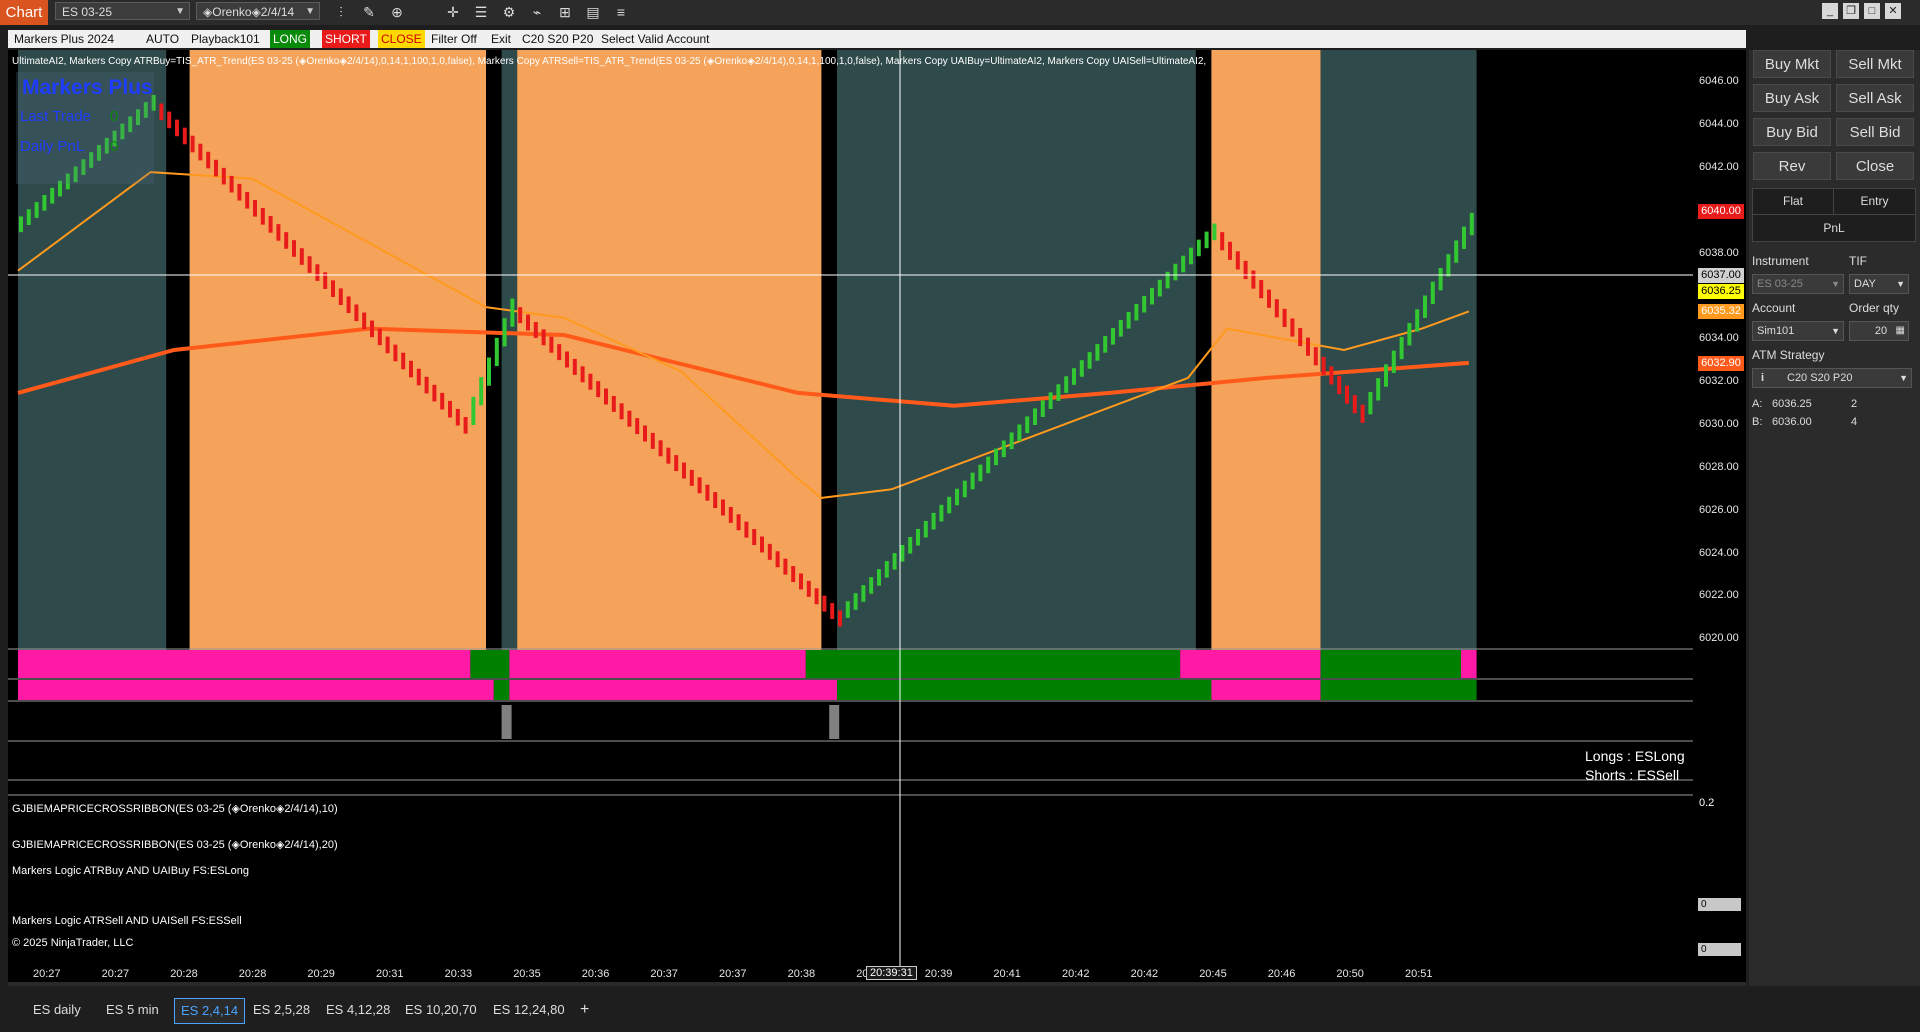 Image resolution: width=1920 pixels, height=1032 pixels. What do you see at coordinates (258, 11) in the screenshot?
I see `bartype-selector: ◈Orenko◈2/4/14 ▼` at bounding box center [258, 11].